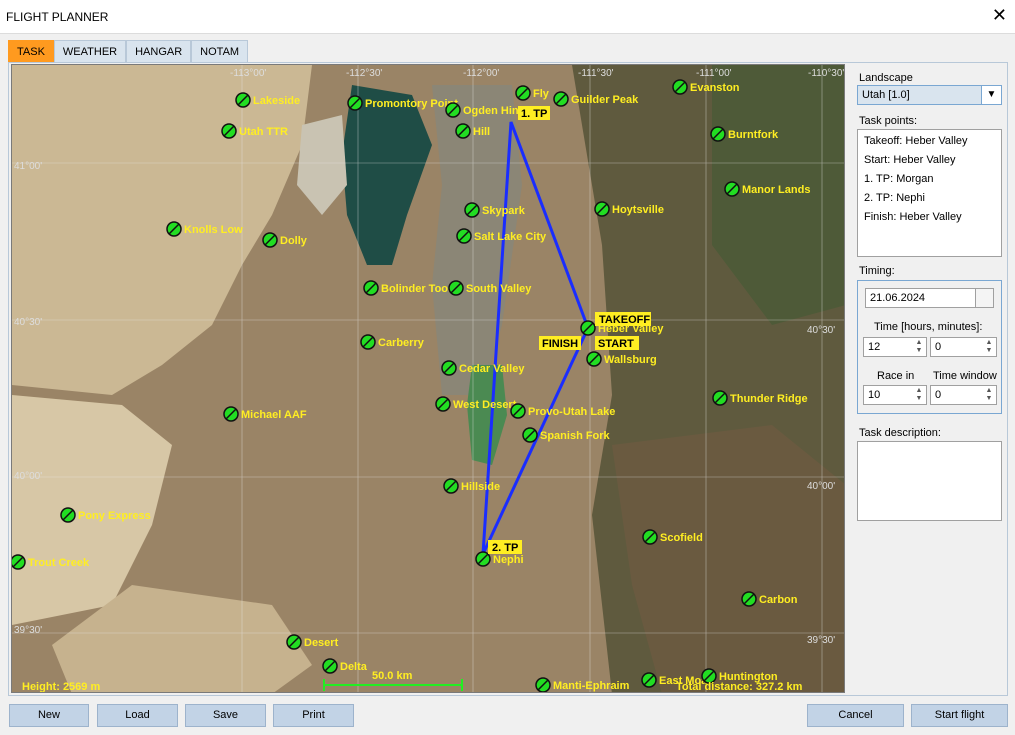 The width and height of the screenshot is (1015, 735). Describe the element at coordinates (638, 210) in the screenshot. I see `airport-label: Hoytsville` at that location.